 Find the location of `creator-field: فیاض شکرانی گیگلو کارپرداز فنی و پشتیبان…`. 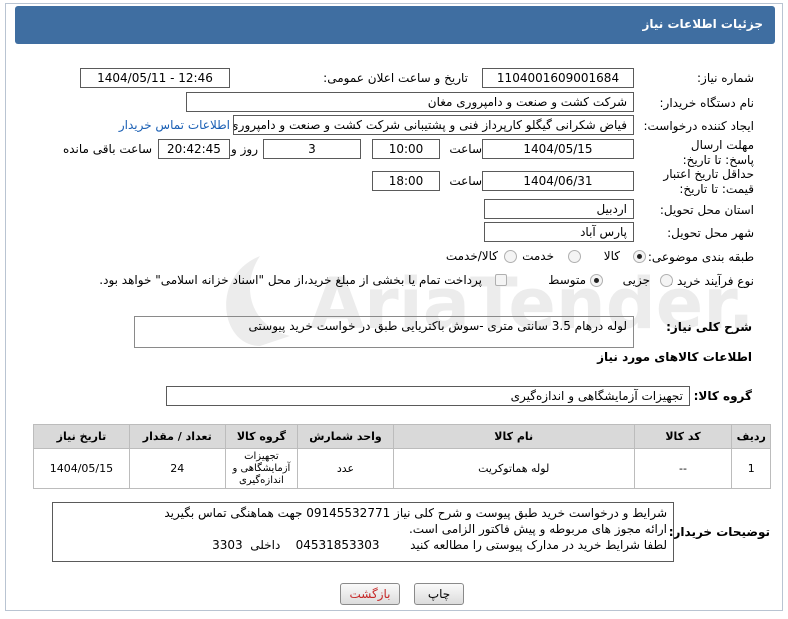

creator-field: فیاض شکرانی گیگلو کارپرداز فنی و پشتیبان… is located at coordinates (433, 125).